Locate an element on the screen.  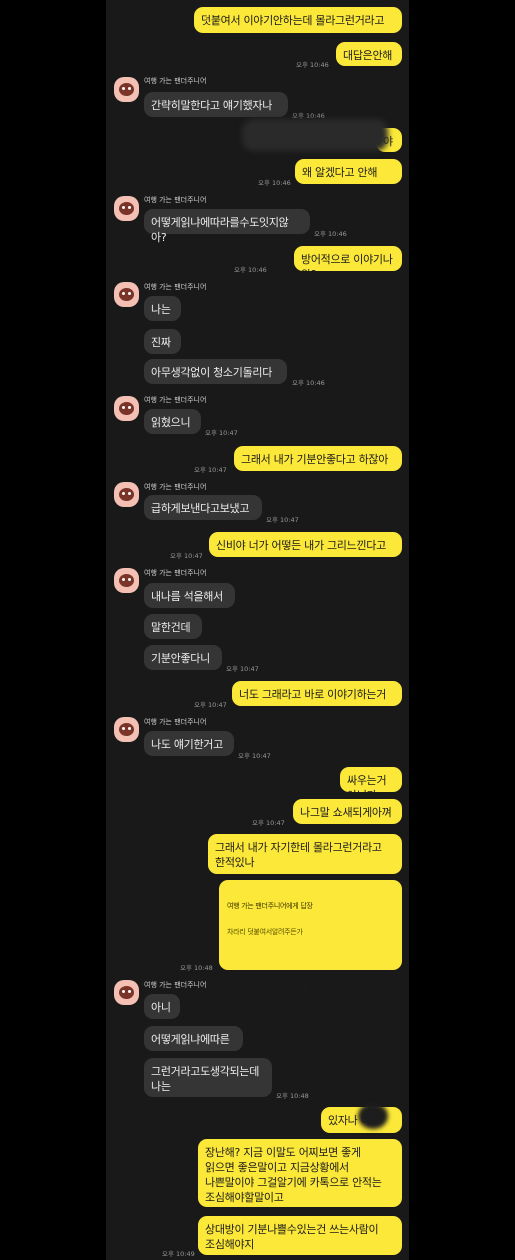
my-message: 그래서 내가 기분안좋다고 하잖아 is located at coordinates (318, 458).